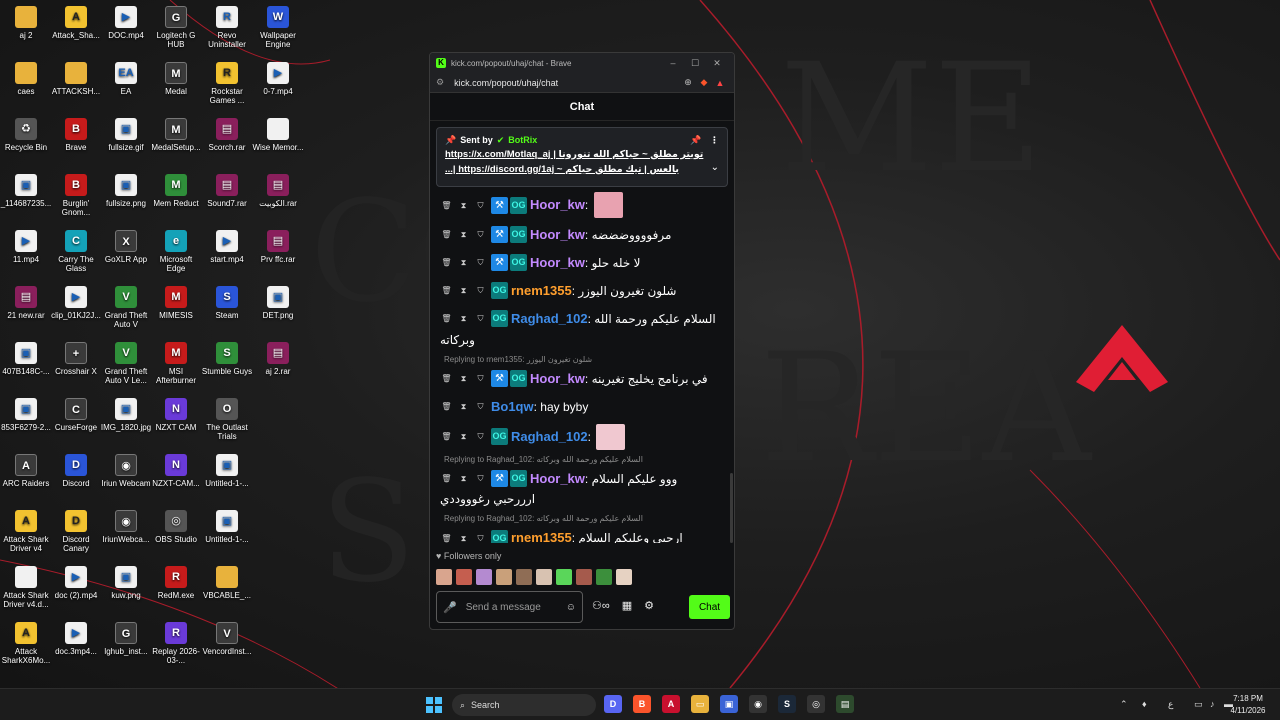  What do you see at coordinates (522, 140) in the screenshot?
I see `pinned-sender: BotRix` at bounding box center [522, 140].